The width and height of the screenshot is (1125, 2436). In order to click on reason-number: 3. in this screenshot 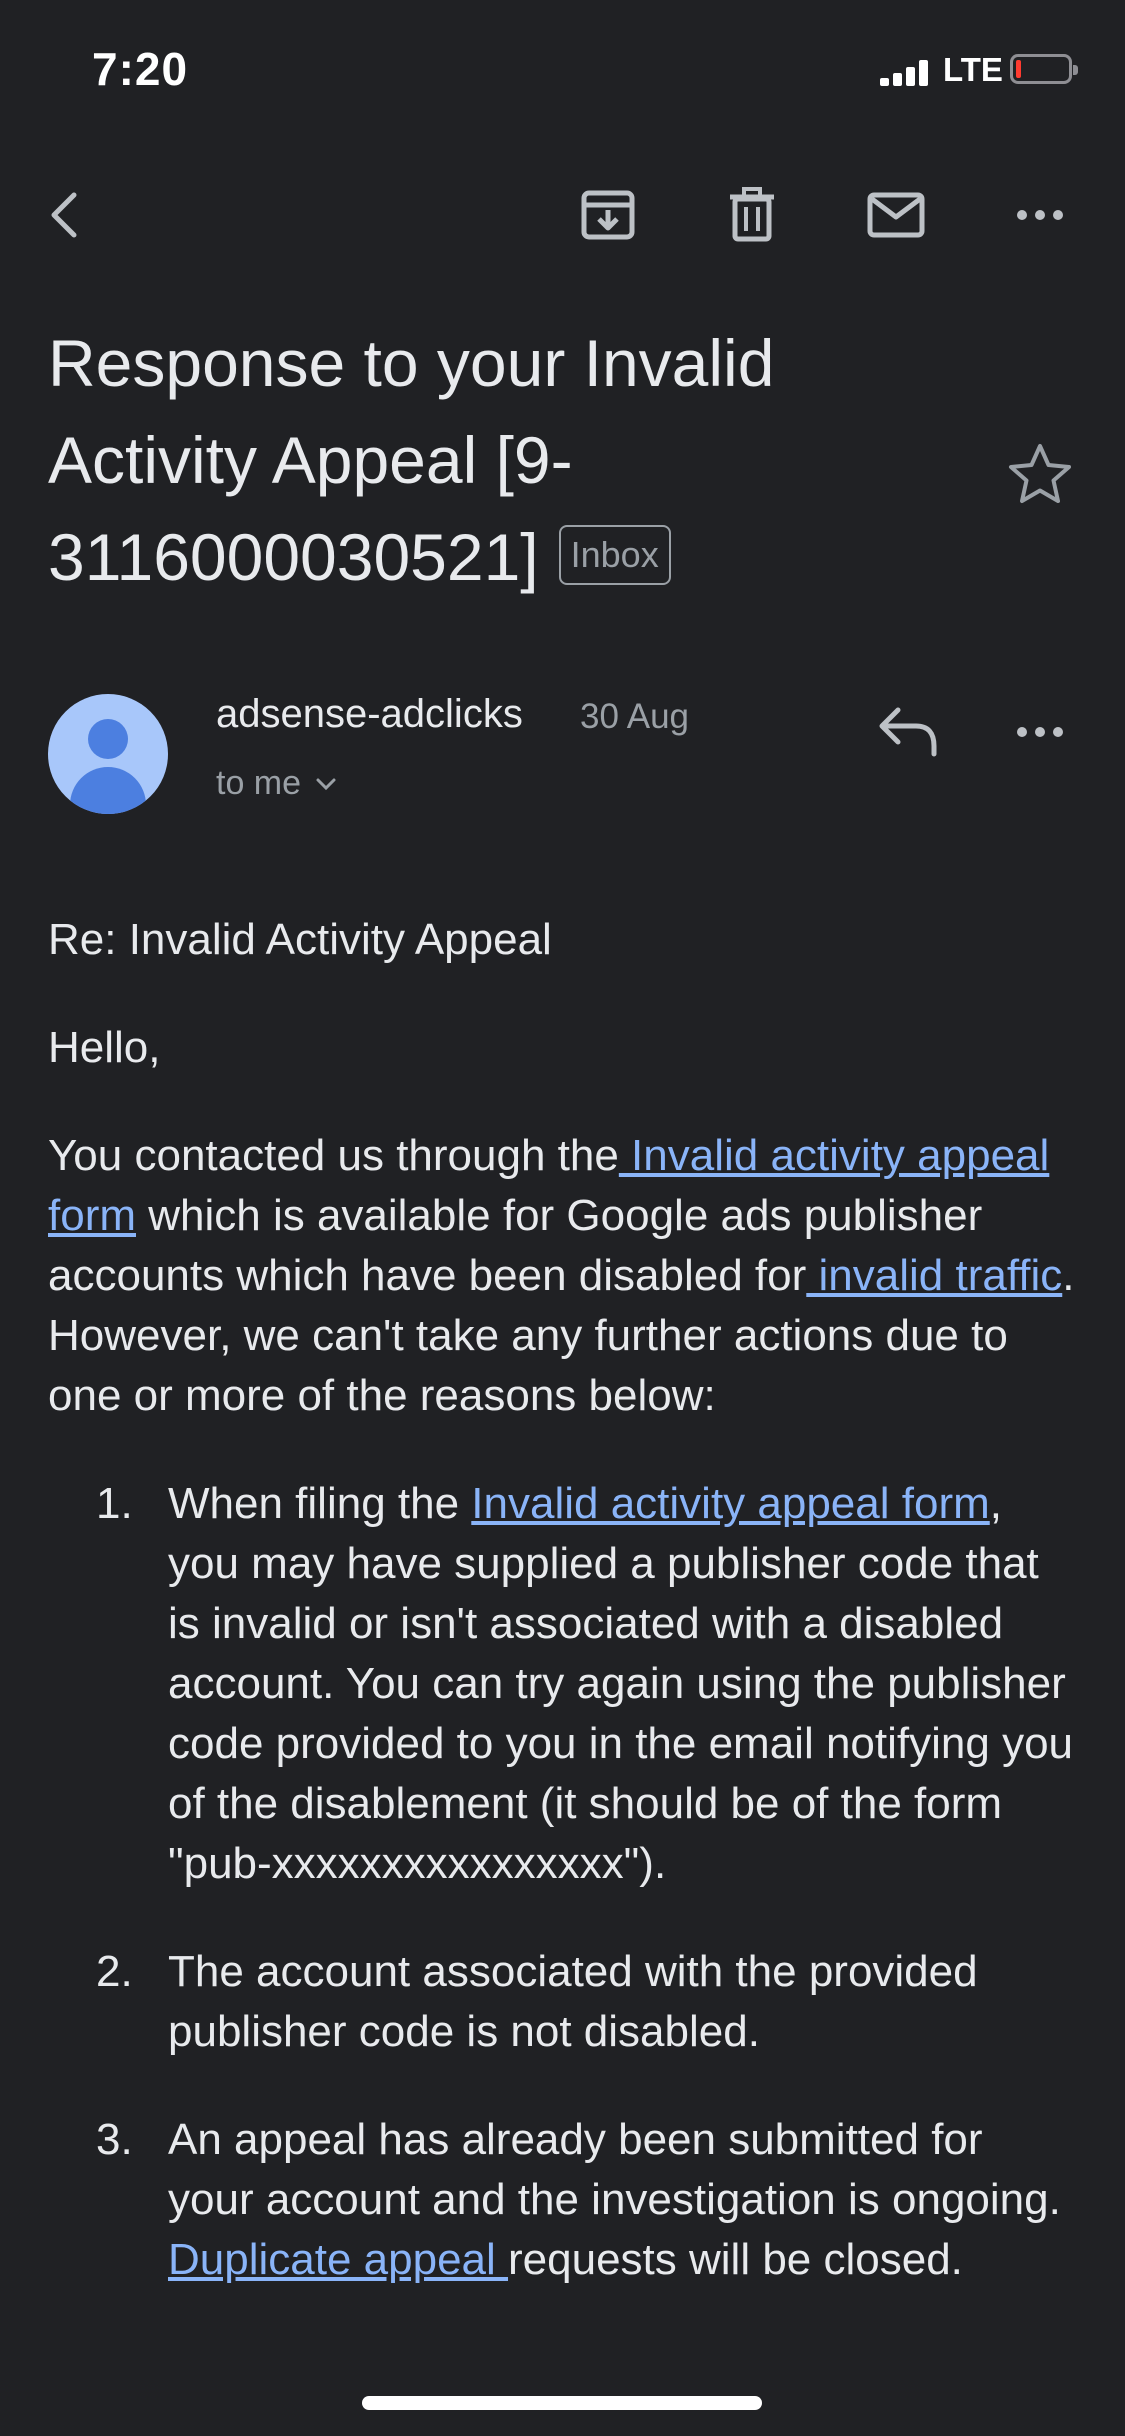, I will do `click(114, 2139)`.